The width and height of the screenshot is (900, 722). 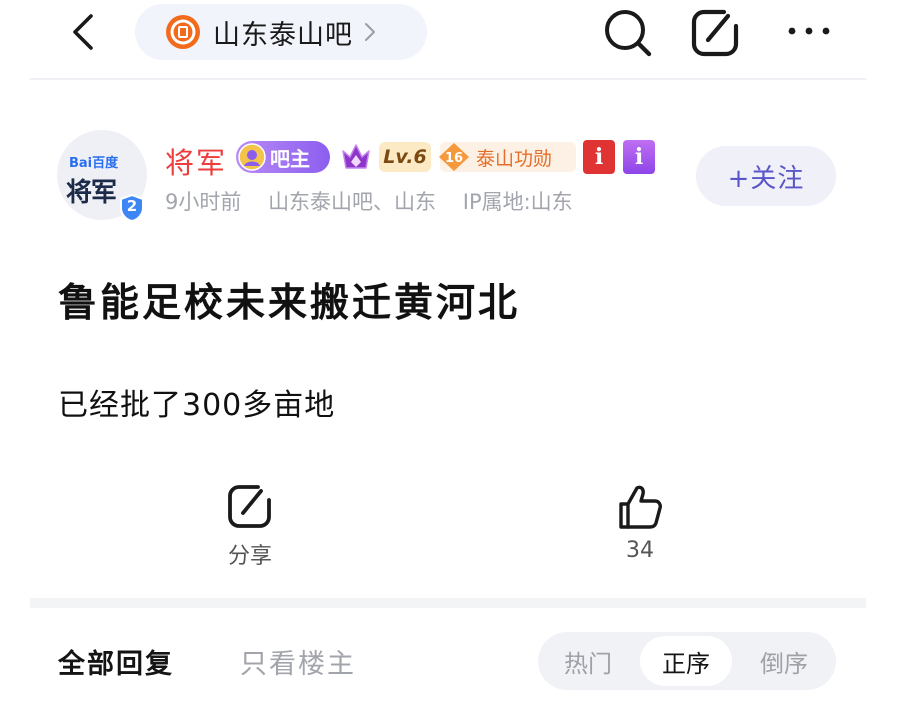 What do you see at coordinates (514, 158) in the screenshot?
I see `merit-label: 泰山功勋` at bounding box center [514, 158].